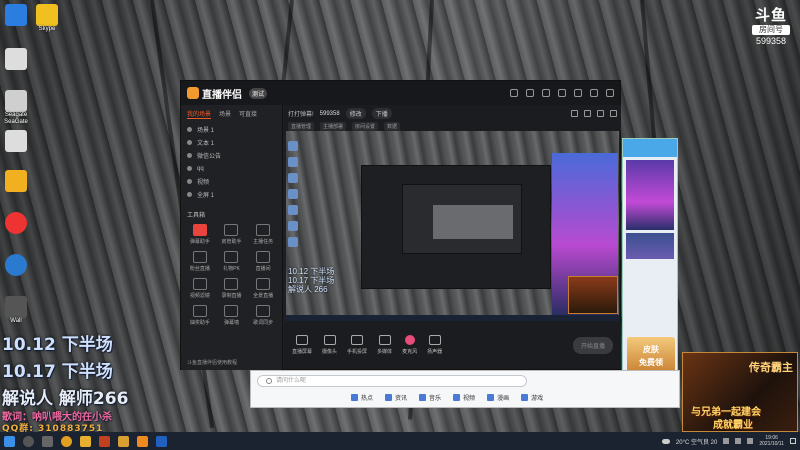  I want to click on message-icon, so click(530, 93).